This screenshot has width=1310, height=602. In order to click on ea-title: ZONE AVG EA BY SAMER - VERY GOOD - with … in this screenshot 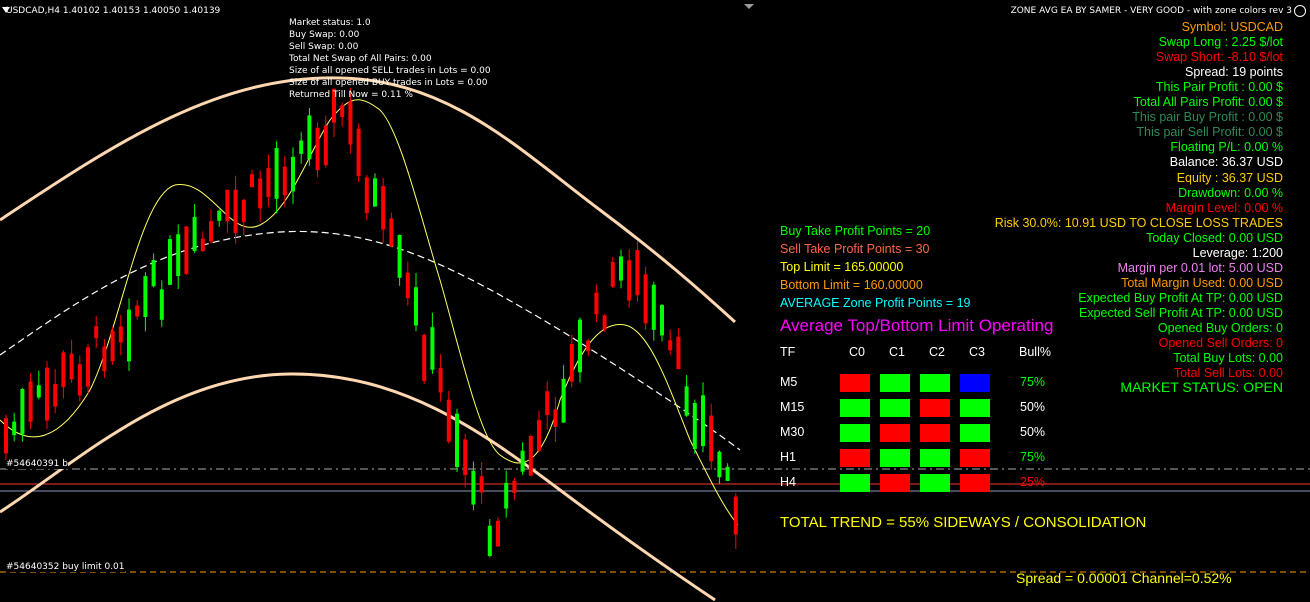, I will do `click(1151, 11)`.